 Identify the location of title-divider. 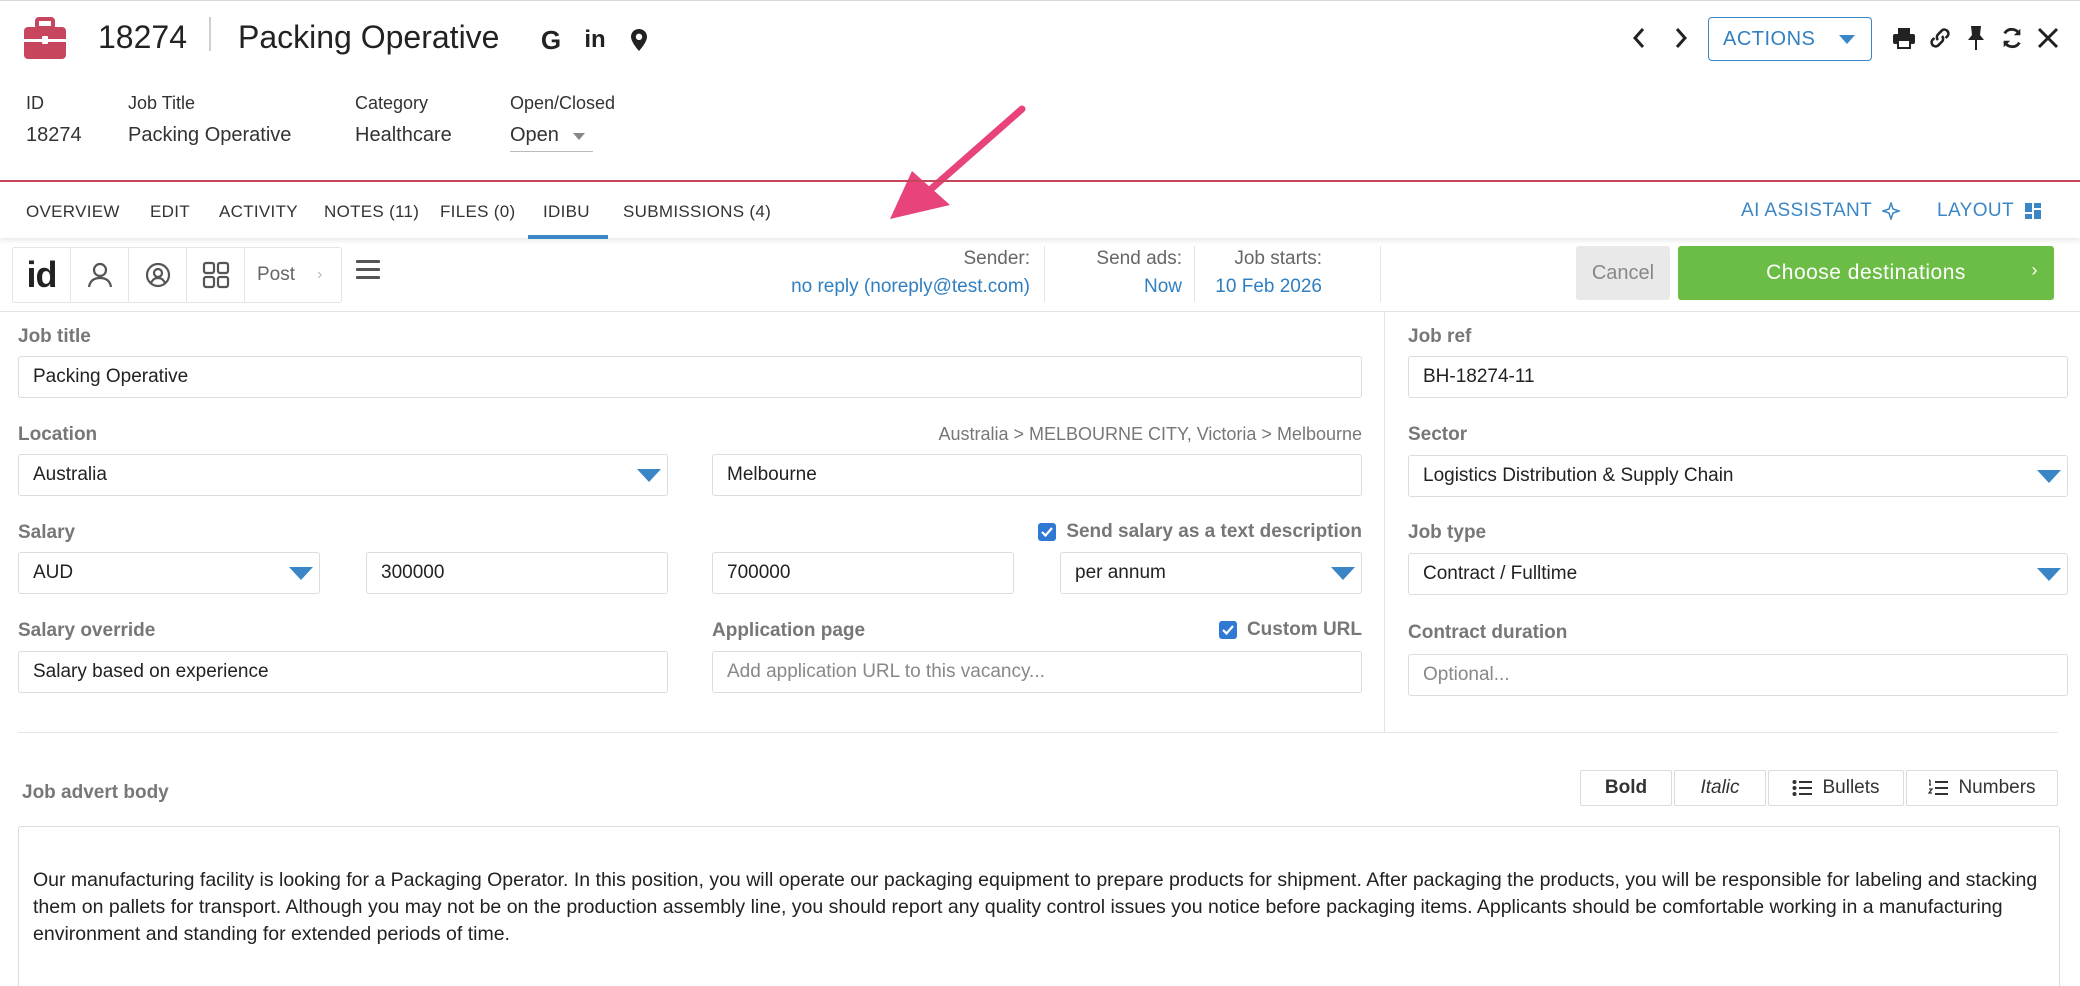
(210, 34).